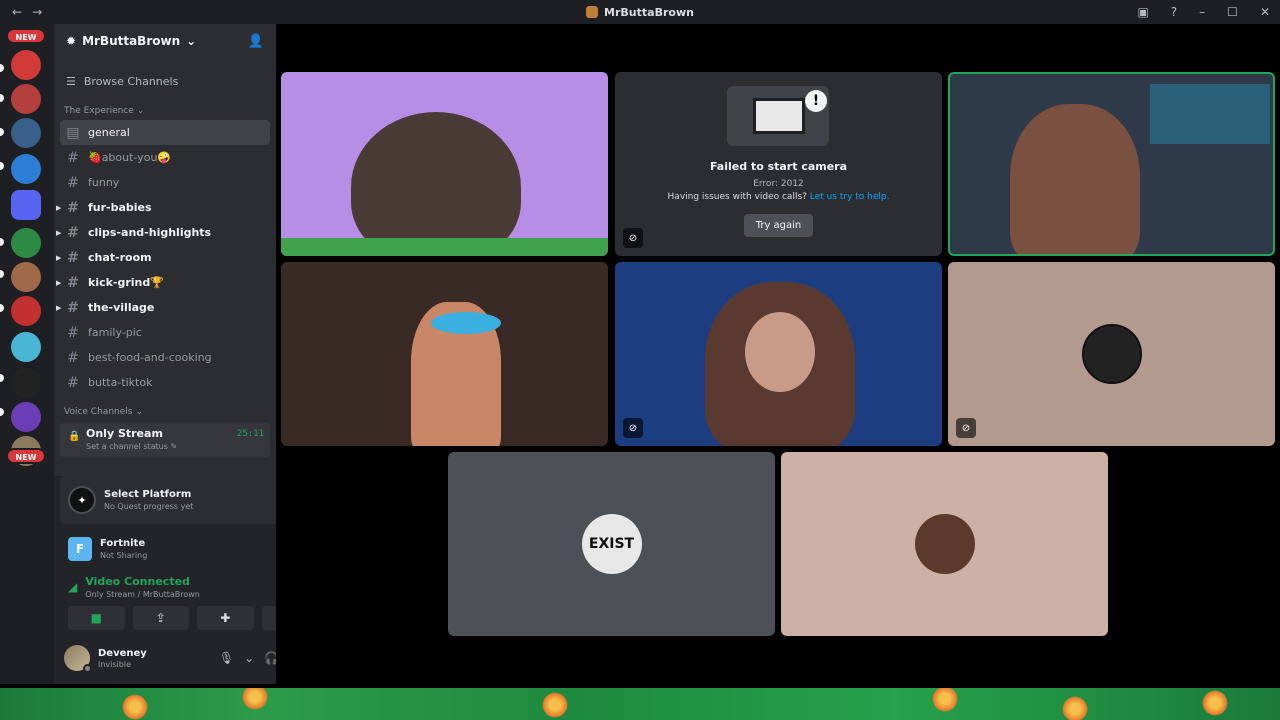 Image resolution: width=1280 pixels, height=720 pixels. What do you see at coordinates (466, 323) in the screenshot?
I see `participant-headset` at bounding box center [466, 323].